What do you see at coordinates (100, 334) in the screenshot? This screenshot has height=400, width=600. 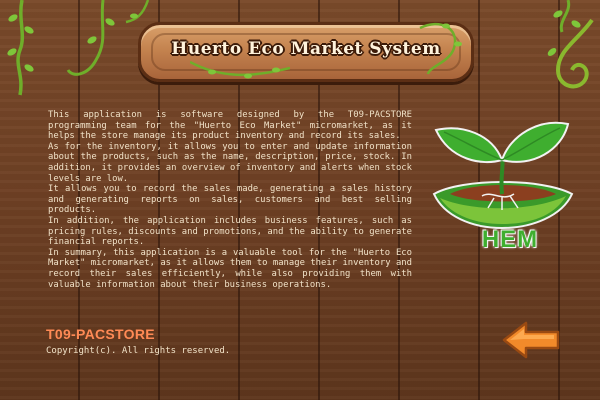 I see `team-name: T09-PACSTORE` at bounding box center [100, 334].